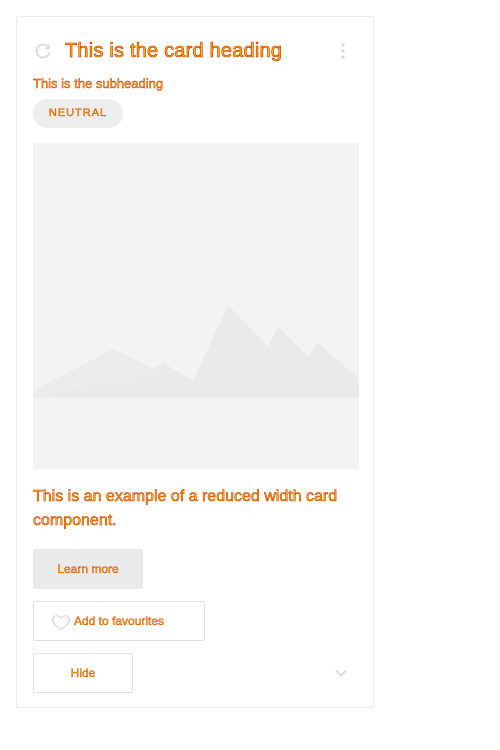 Image resolution: width=500 pixels, height=750 pixels. I want to click on card-title: This is the card heading, so click(174, 51).